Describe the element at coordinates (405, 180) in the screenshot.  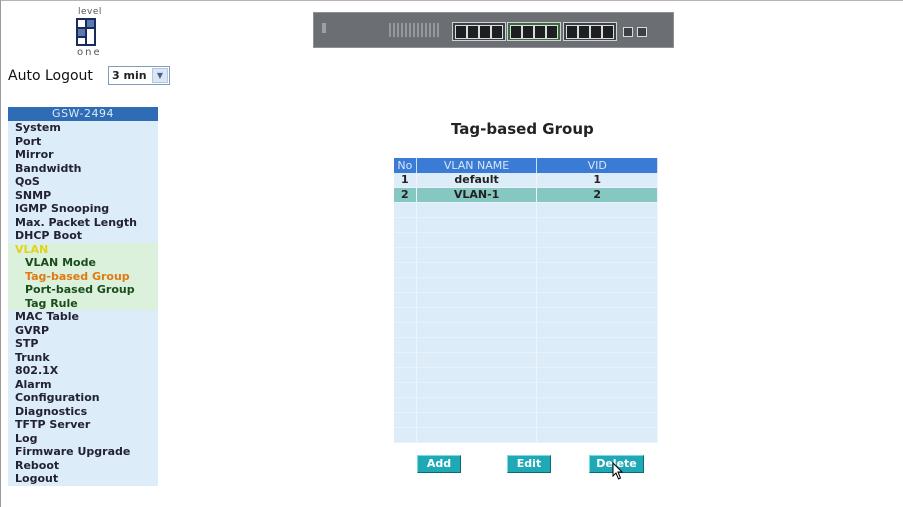
I see `cell-no: 1` at that location.